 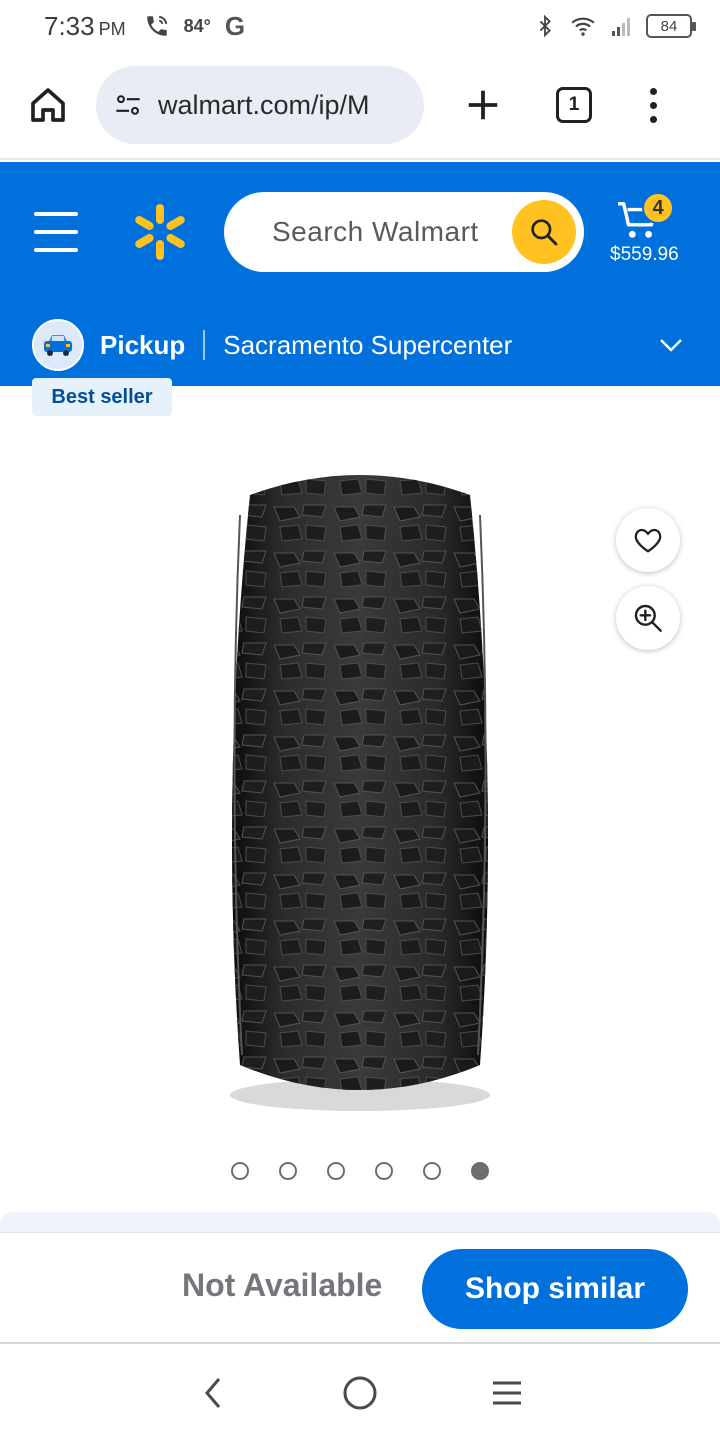 I want to click on tabs-button: 1, so click(x=574, y=105).